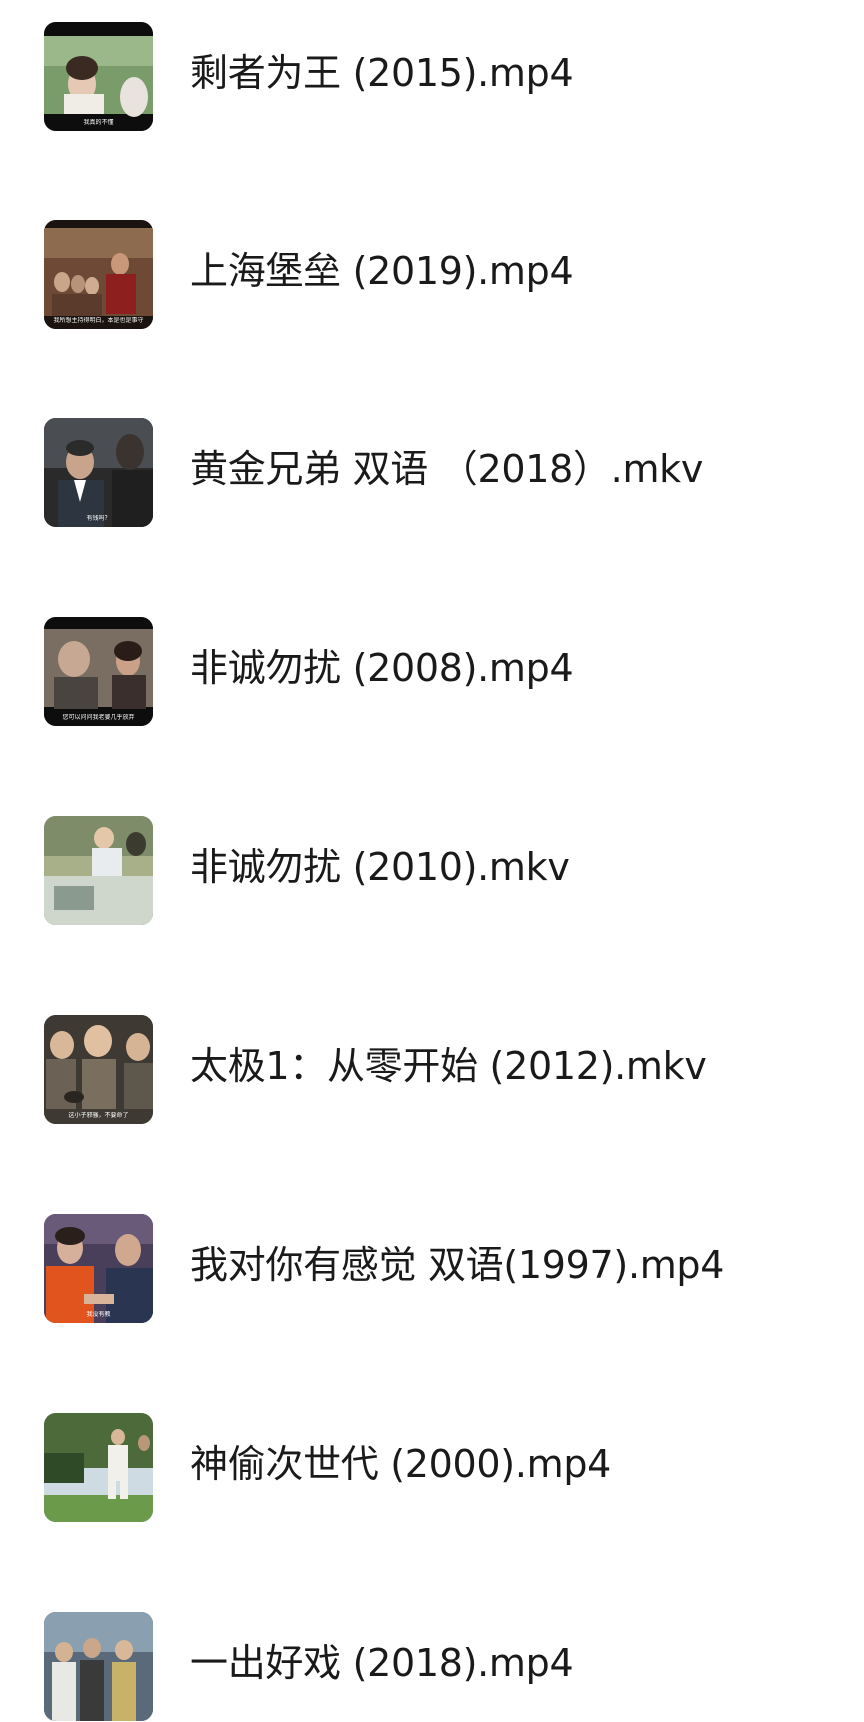 The width and height of the screenshot is (864, 1722). Describe the element at coordinates (98, 717) in the screenshot. I see `video-subtitle: 您可以问问我老婆几乎放弃` at that location.